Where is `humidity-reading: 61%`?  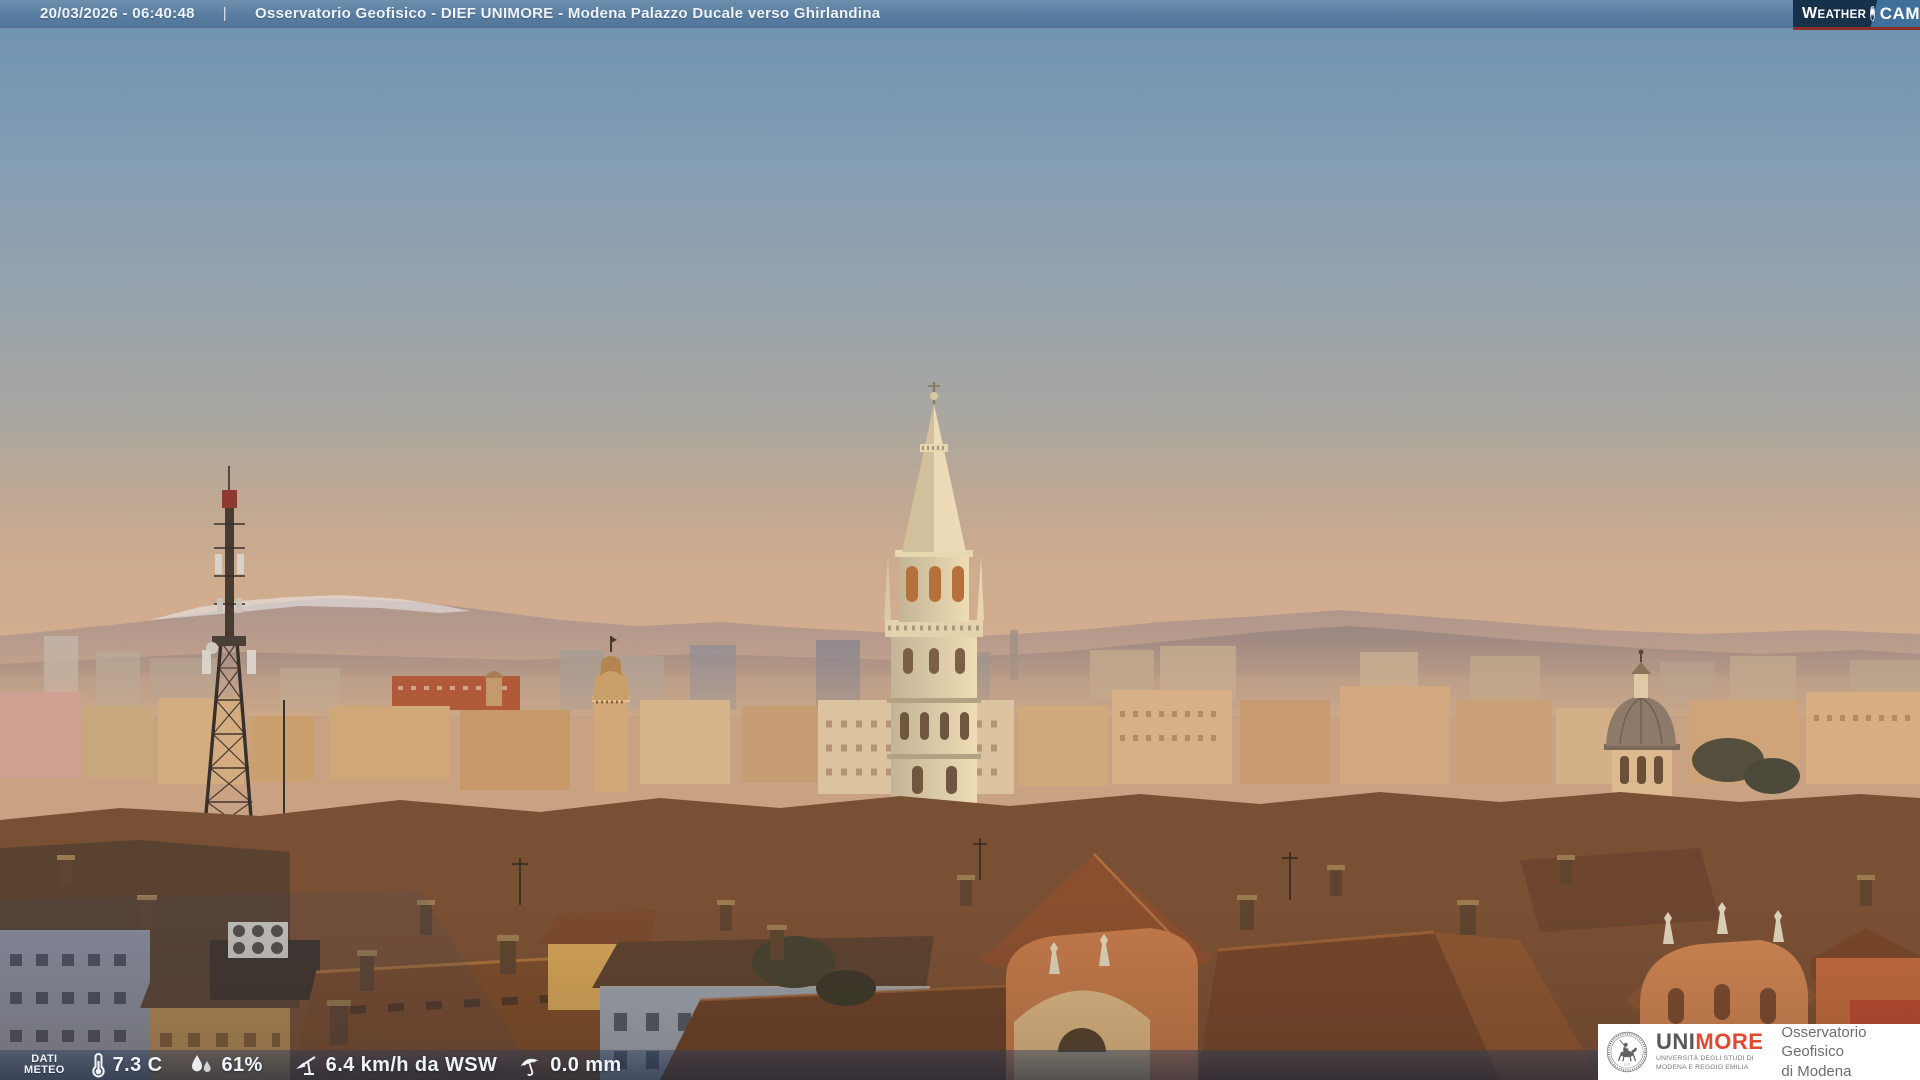
humidity-reading: 61% is located at coordinates (225, 1065).